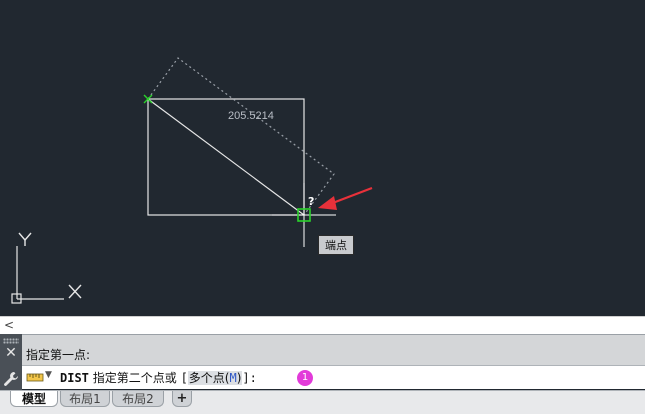 This screenshot has height=414, width=645. Describe the element at coordinates (85, 399) in the screenshot. I see `tab-layout1: 布局1` at that location.